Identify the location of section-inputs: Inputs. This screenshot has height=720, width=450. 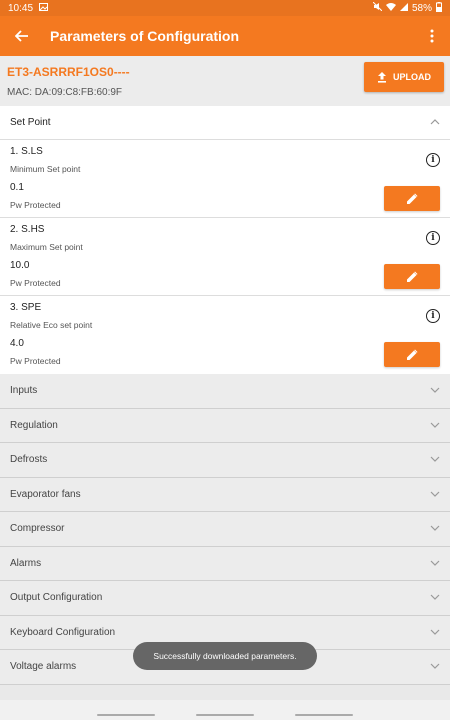
(225, 391).